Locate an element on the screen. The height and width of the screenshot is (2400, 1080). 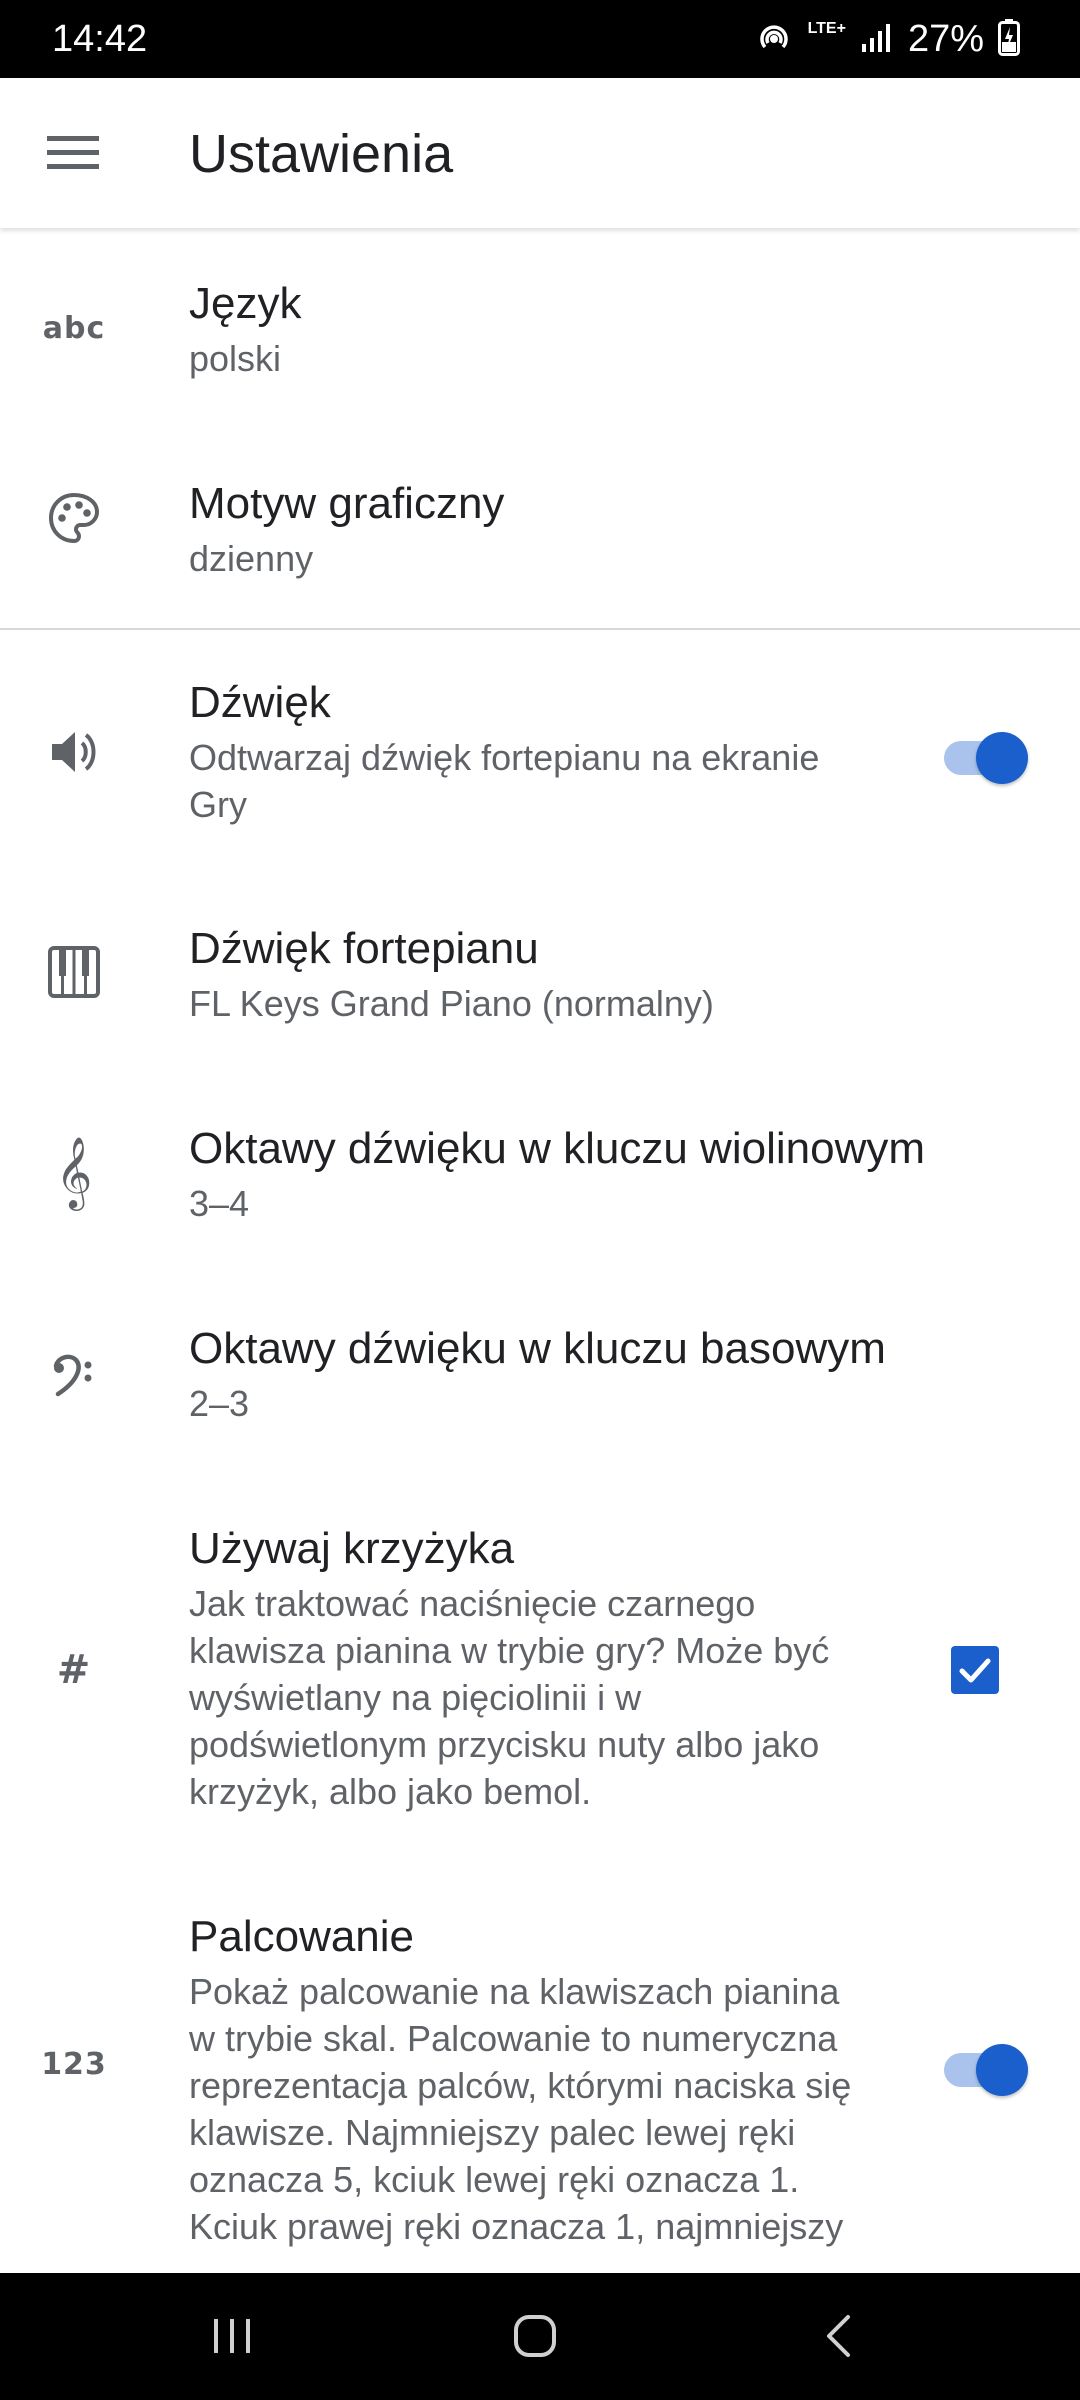
setting-summary: FL Keys Grand Piano (normalny) is located at coordinates (451, 1003).